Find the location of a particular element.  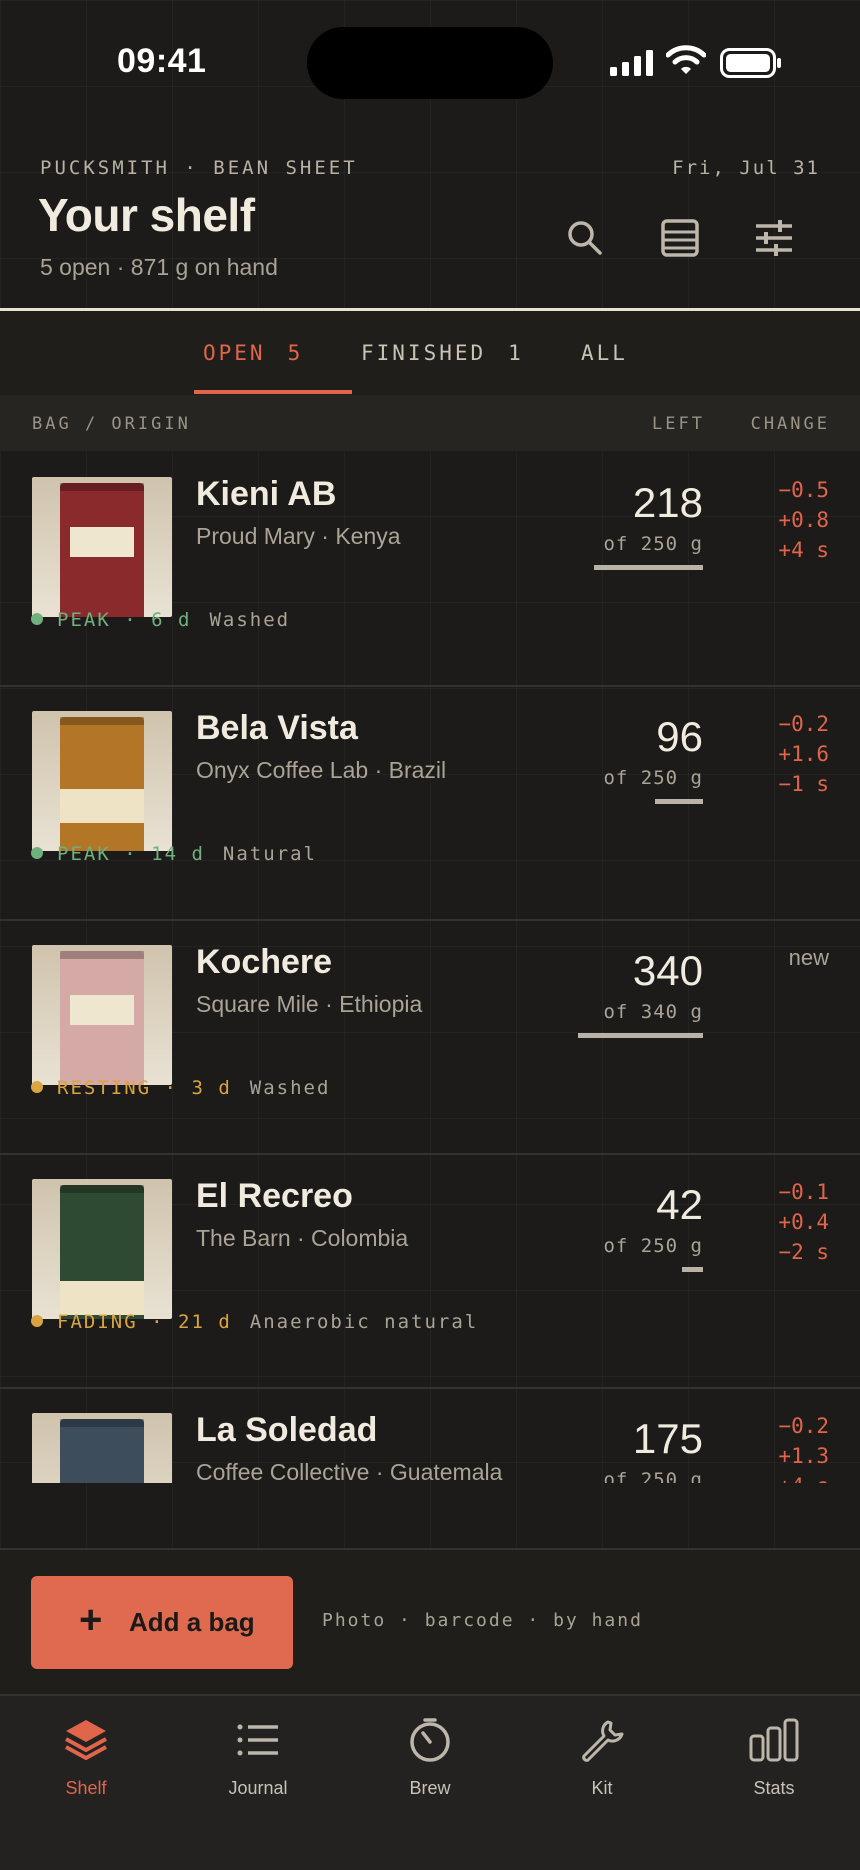

column-header: BAG / ORIGIN LEFT CHANGE is located at coordinates (430, 423).